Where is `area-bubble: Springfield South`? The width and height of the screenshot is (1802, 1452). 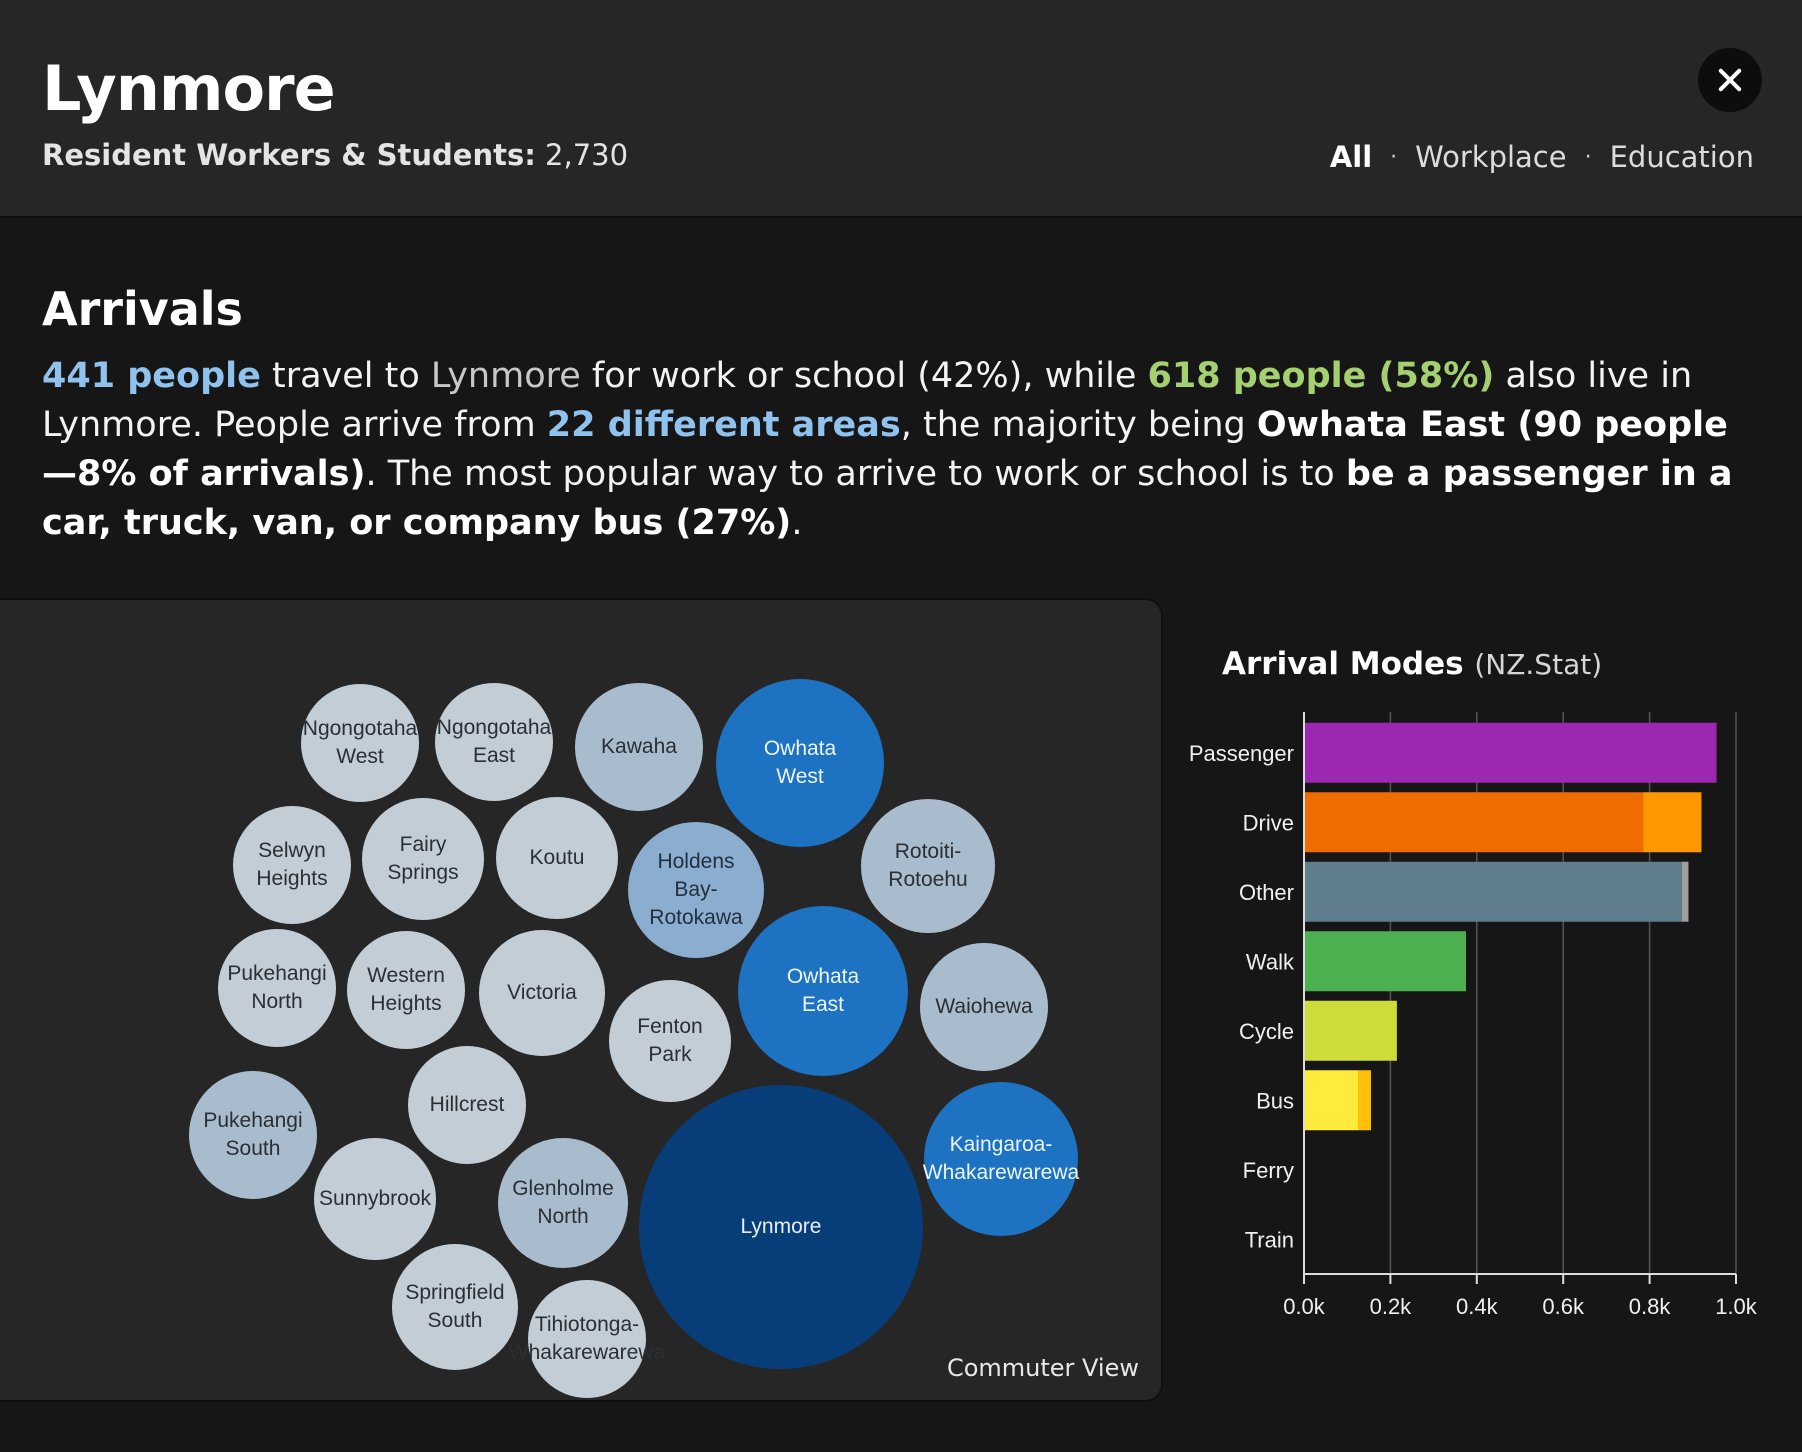 area-bubble: Springfield South is located at coordinates (455, 1307).